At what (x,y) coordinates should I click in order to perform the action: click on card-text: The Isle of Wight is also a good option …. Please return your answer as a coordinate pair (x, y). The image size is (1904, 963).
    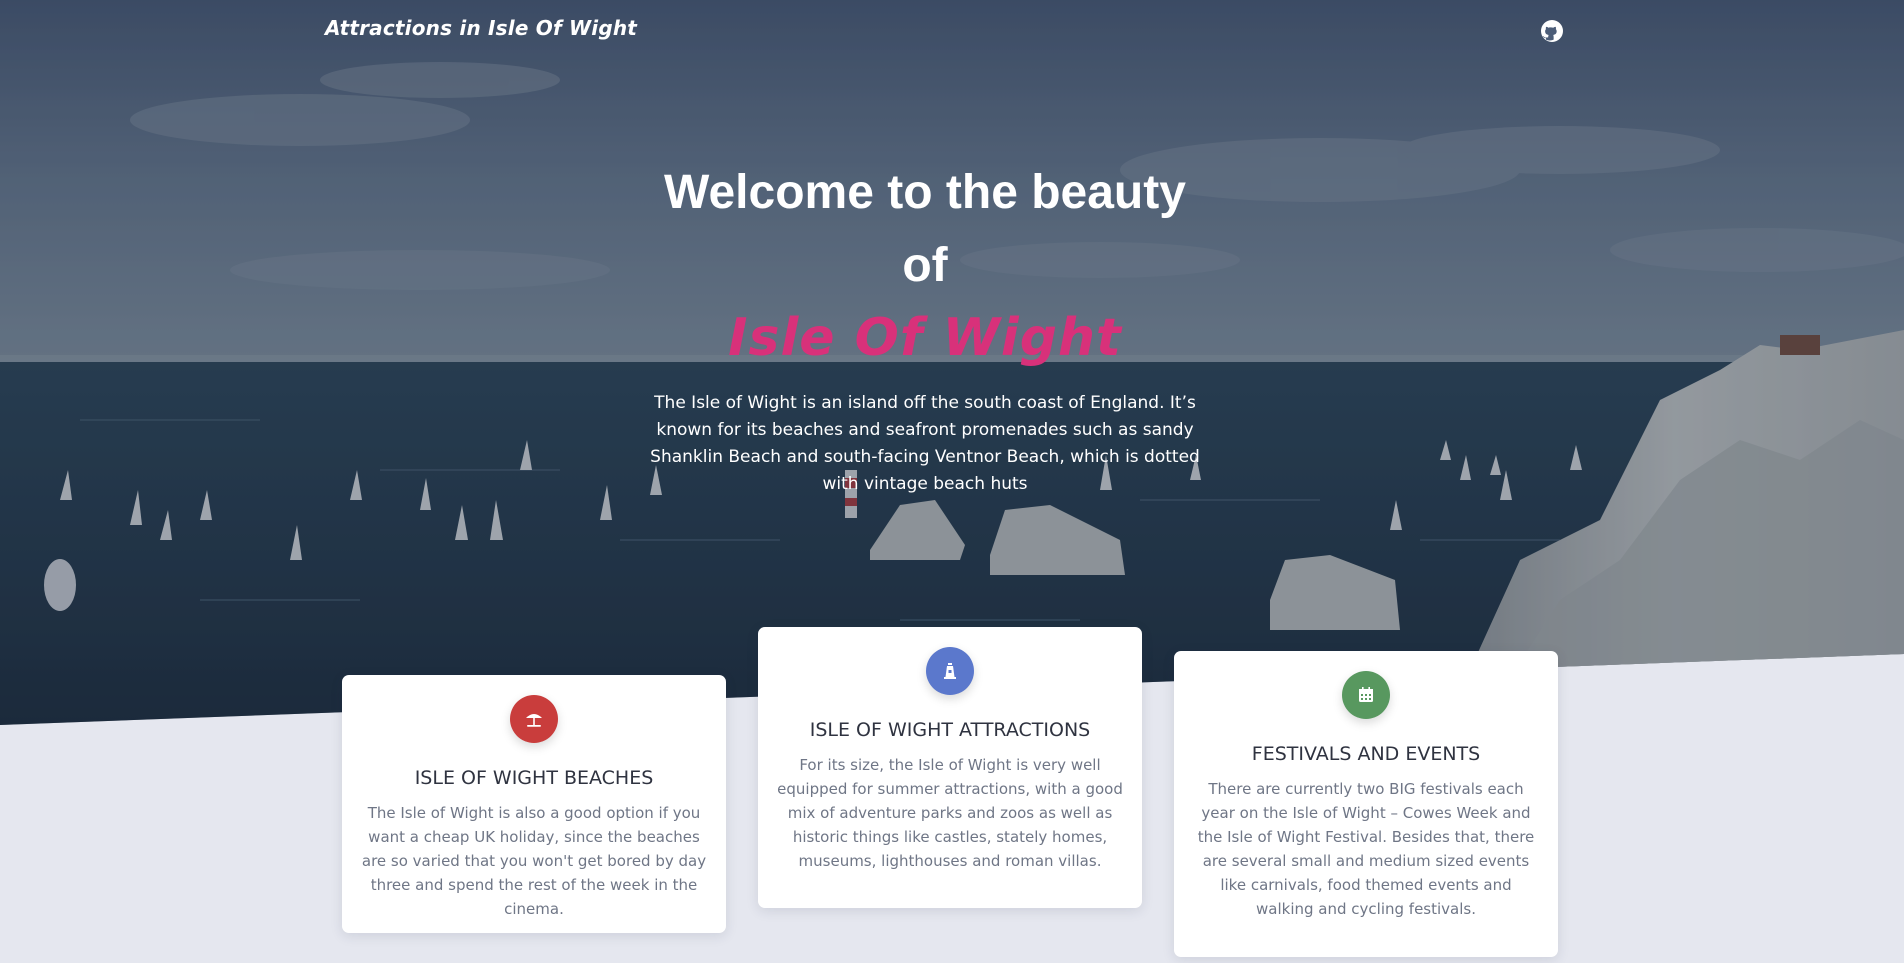
    Looking at the image, I should click on (534, 861).